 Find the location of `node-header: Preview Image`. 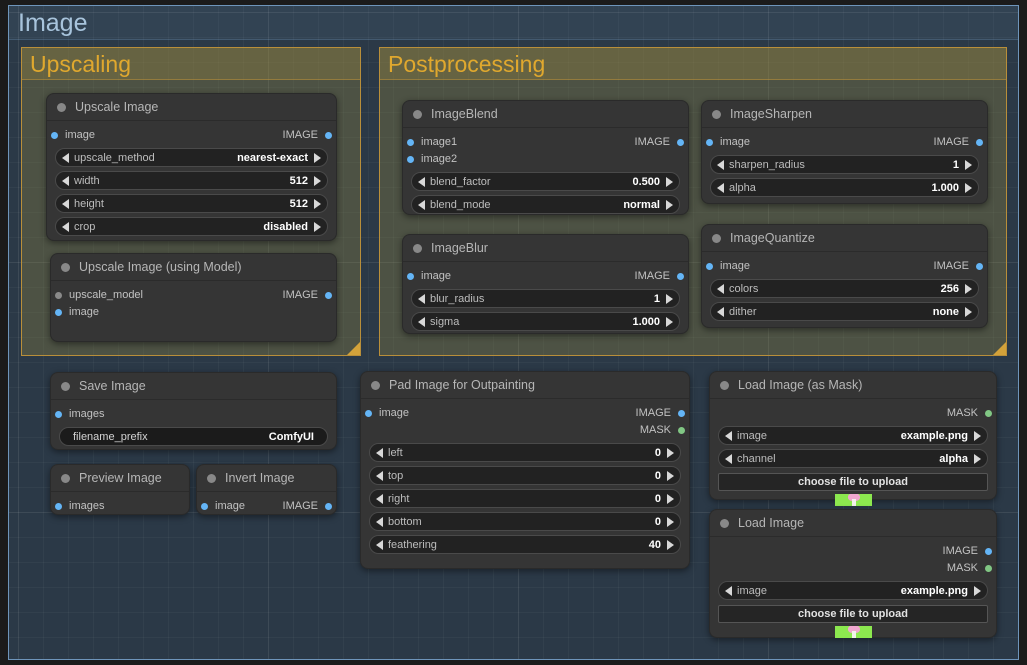

node-header: Preview Image is located at coordinates (120, 478).